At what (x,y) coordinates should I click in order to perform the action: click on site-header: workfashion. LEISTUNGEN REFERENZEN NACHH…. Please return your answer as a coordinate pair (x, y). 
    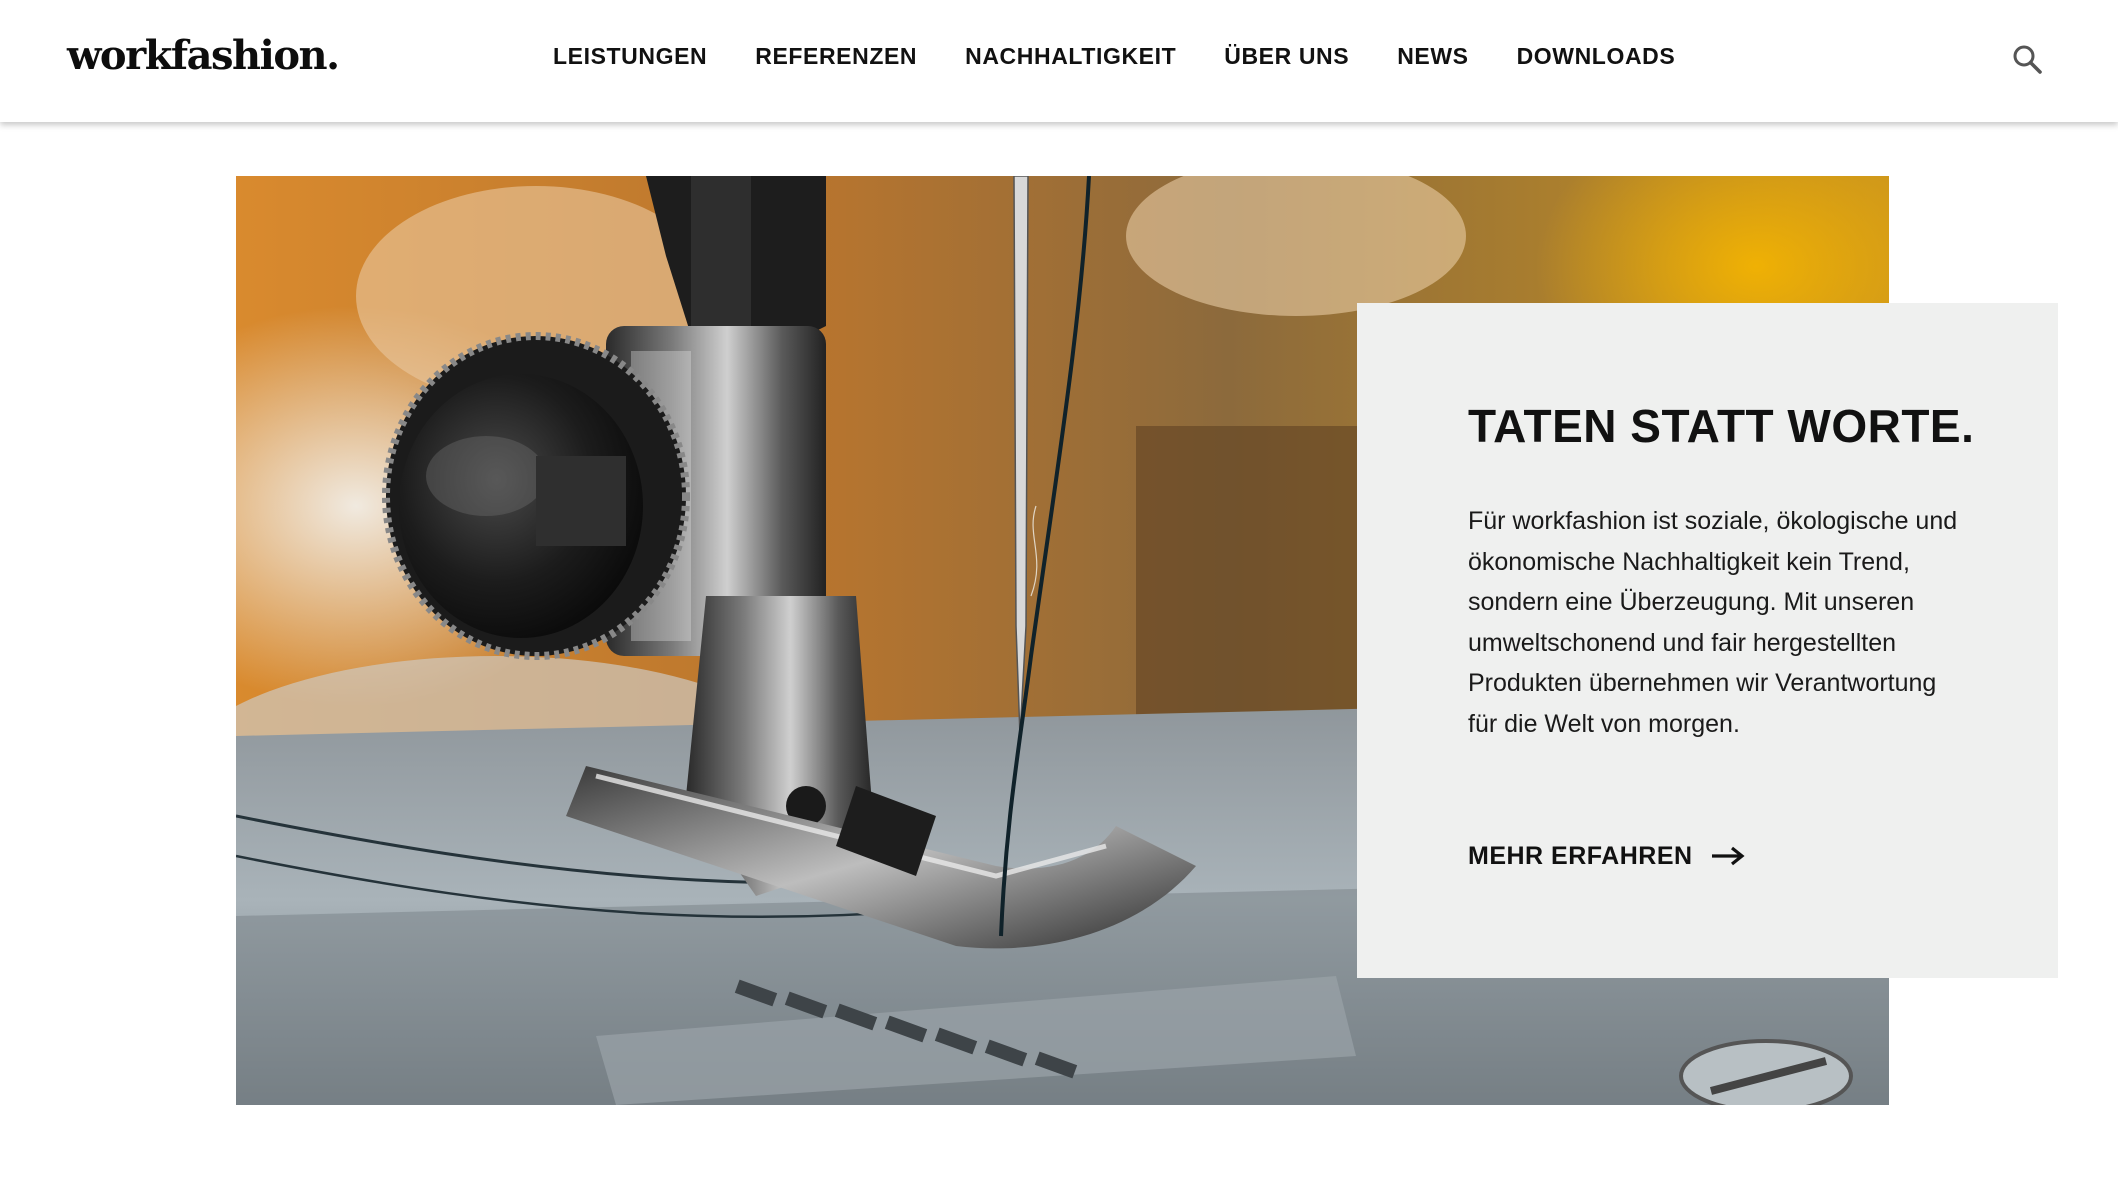
    Looking at the image, I should click on (1059, 61).